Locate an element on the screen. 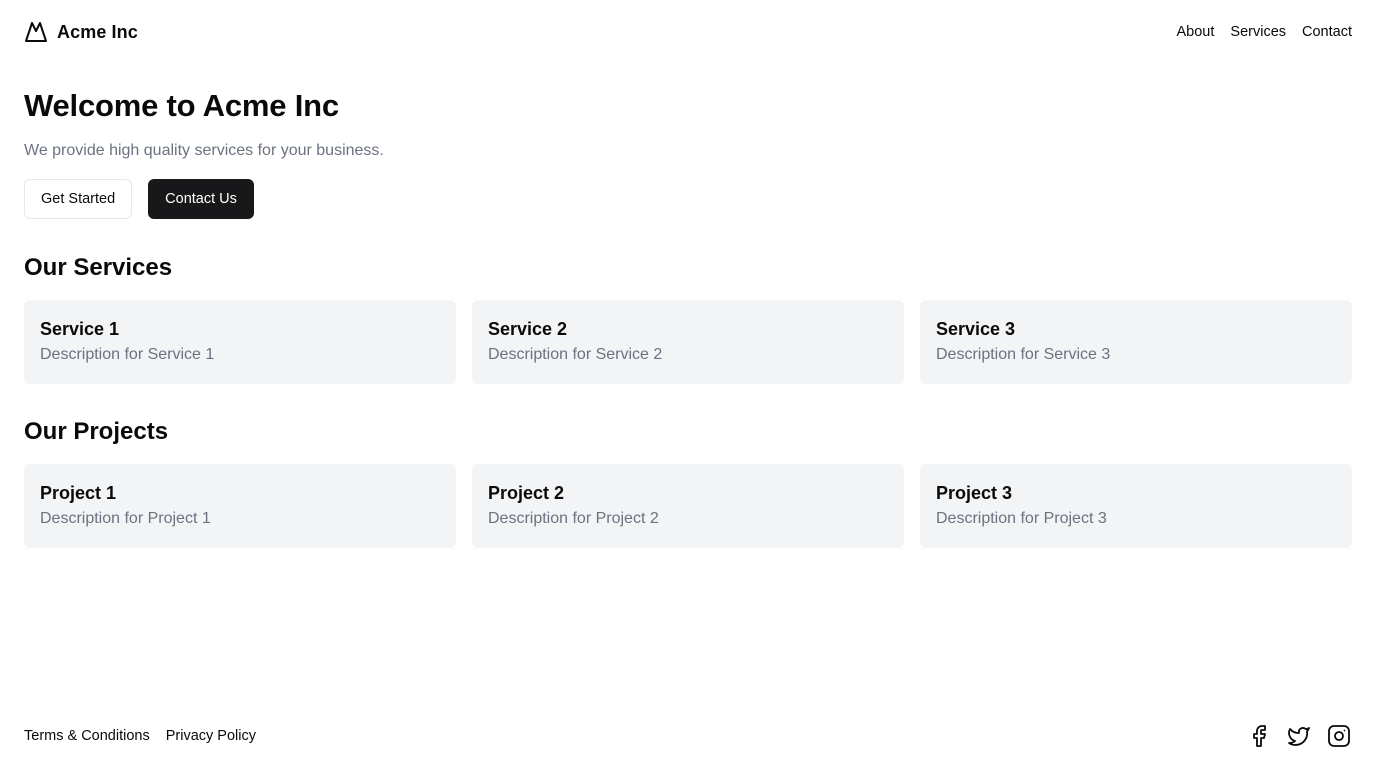  facebook-icon is located at coordinates (1259, 736).